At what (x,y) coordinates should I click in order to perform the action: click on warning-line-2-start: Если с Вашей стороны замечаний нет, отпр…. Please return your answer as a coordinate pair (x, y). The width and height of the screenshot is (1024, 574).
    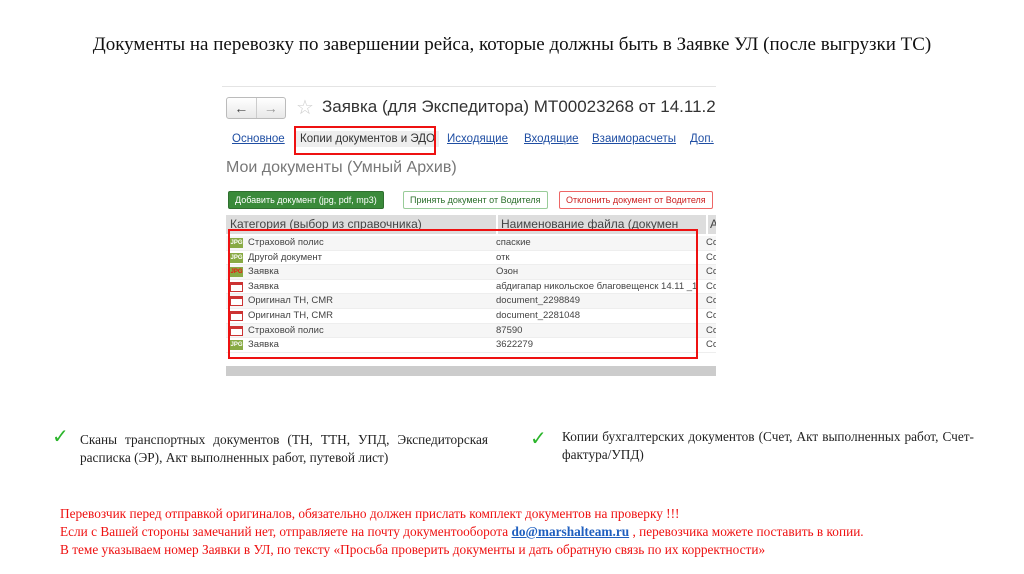
    Looking at the image, I should click on (286, 531).